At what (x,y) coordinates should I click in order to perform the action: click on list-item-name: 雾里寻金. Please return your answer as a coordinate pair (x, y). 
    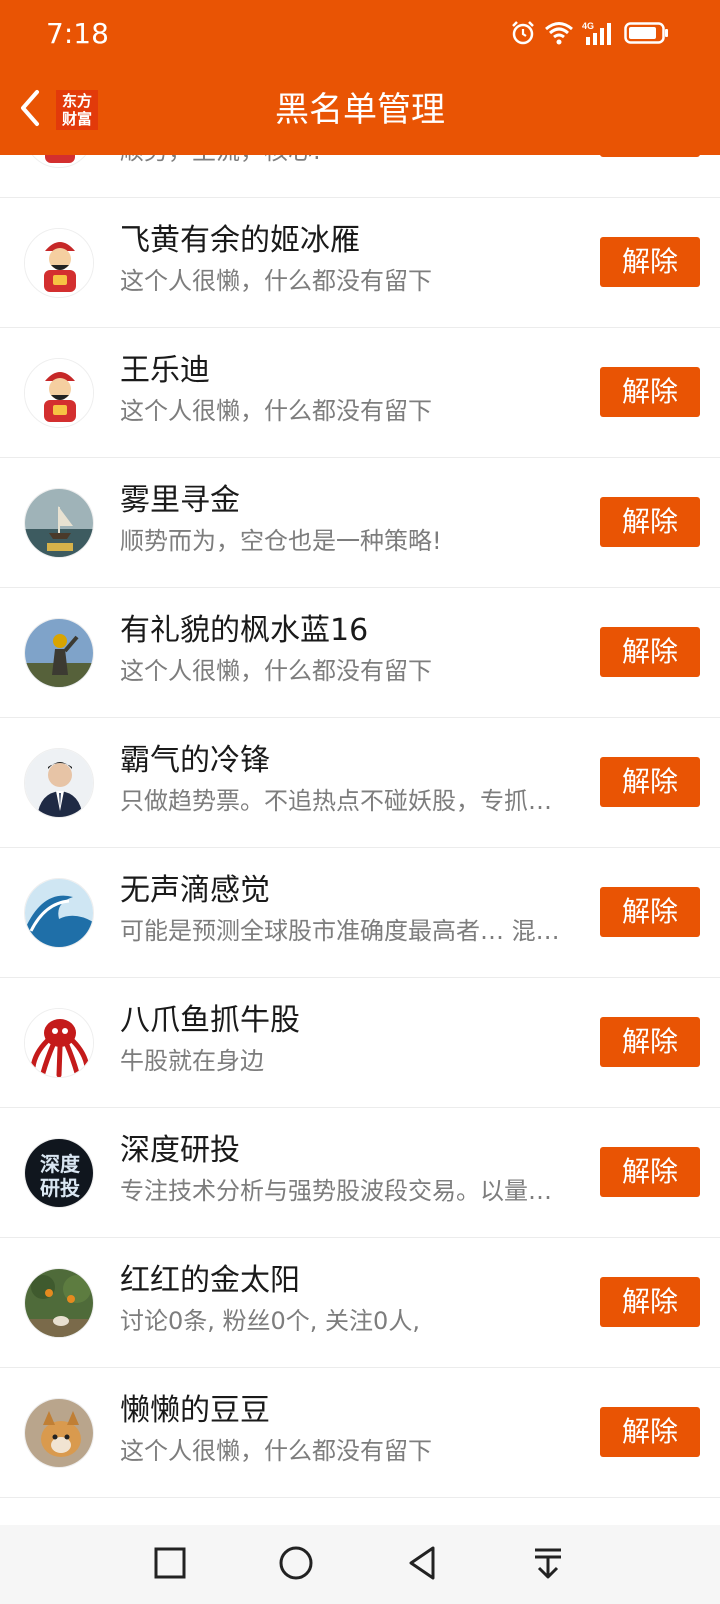
    Looking at the image, I should click on (180, 500).